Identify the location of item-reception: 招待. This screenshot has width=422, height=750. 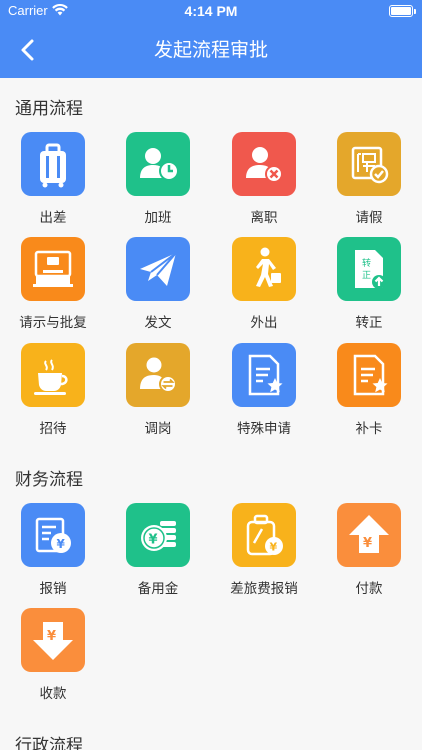
(53, 393).